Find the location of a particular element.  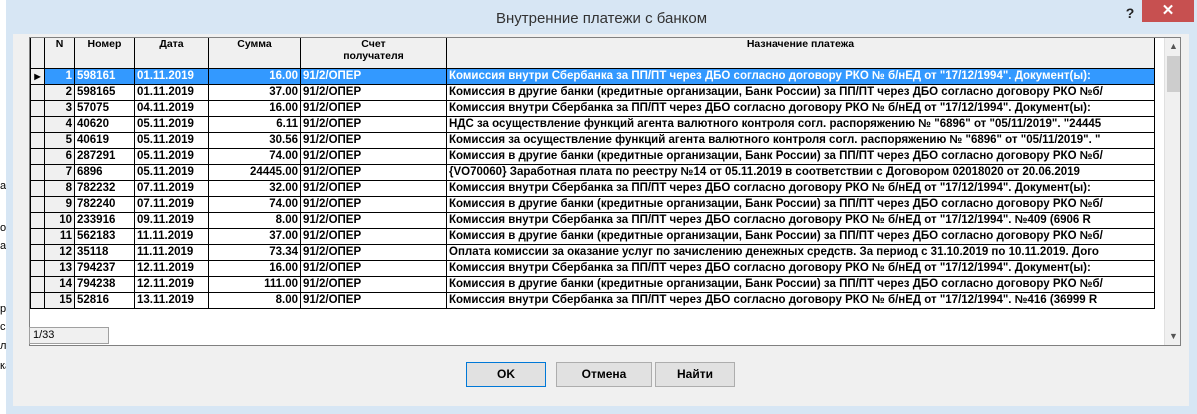

ok-button: OK is located at coordinates (506, 374).